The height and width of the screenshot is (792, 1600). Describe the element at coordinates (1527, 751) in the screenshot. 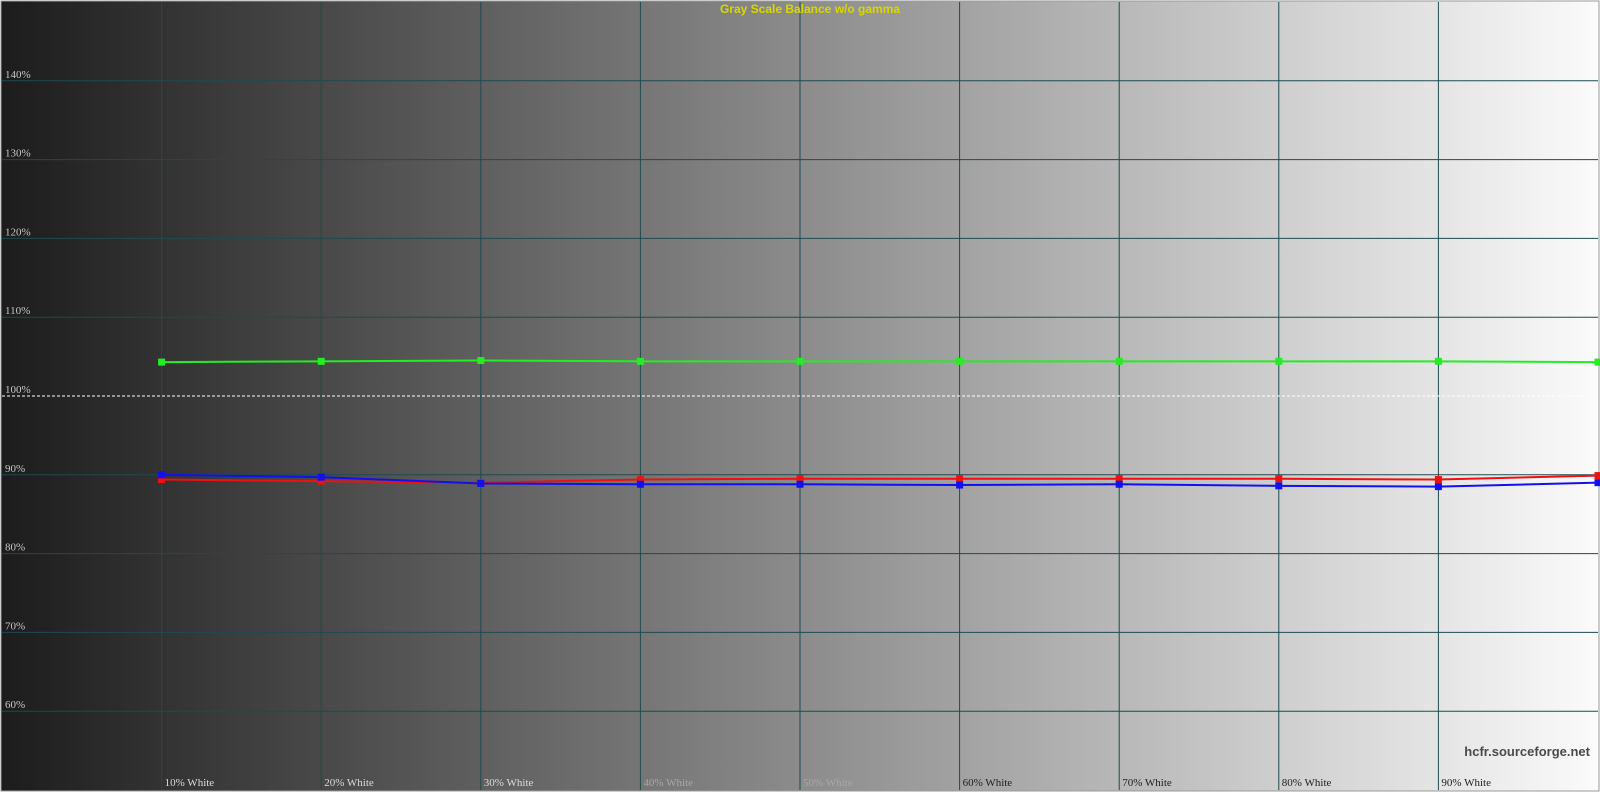

I see `watermark: hcfr.sourceforge.net` at that location.